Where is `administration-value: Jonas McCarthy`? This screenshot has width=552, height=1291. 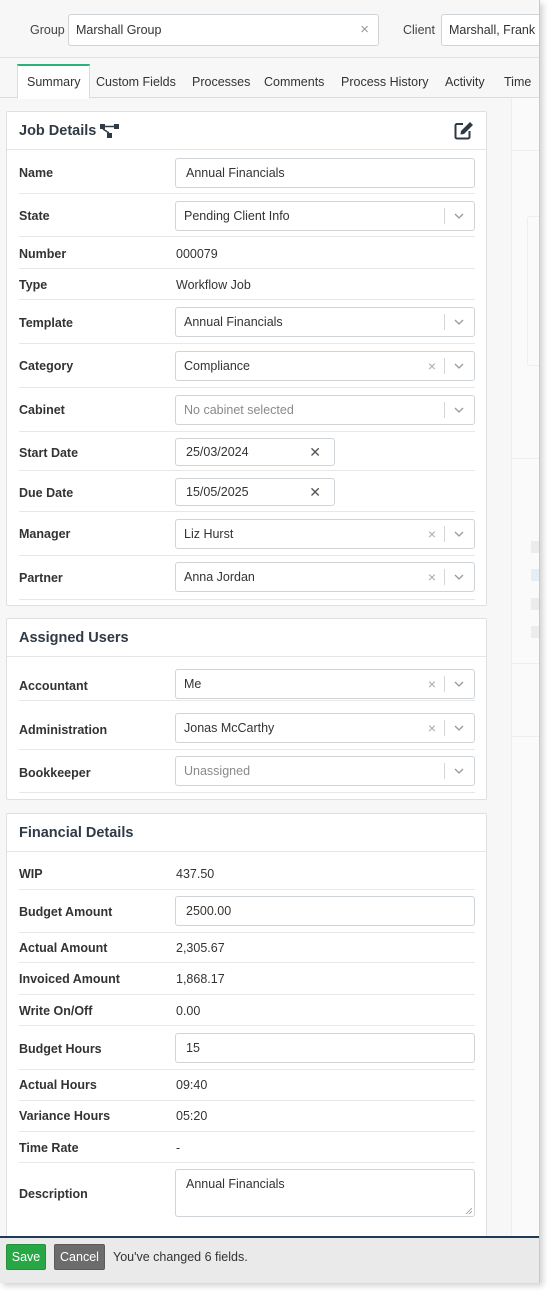
administration-value: Jonas McCarthy is located at coordinates (229, 728).